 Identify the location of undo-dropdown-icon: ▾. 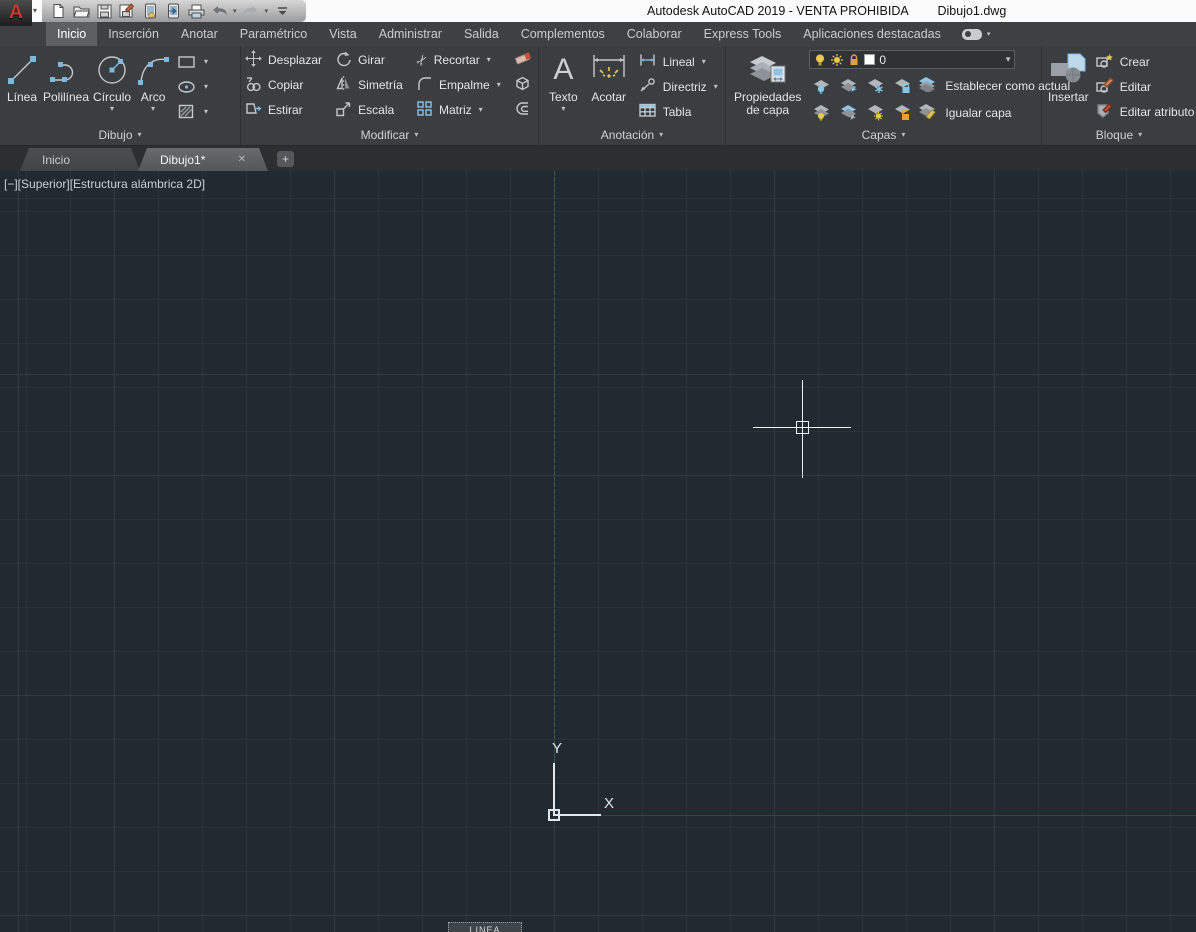
(235, 11).